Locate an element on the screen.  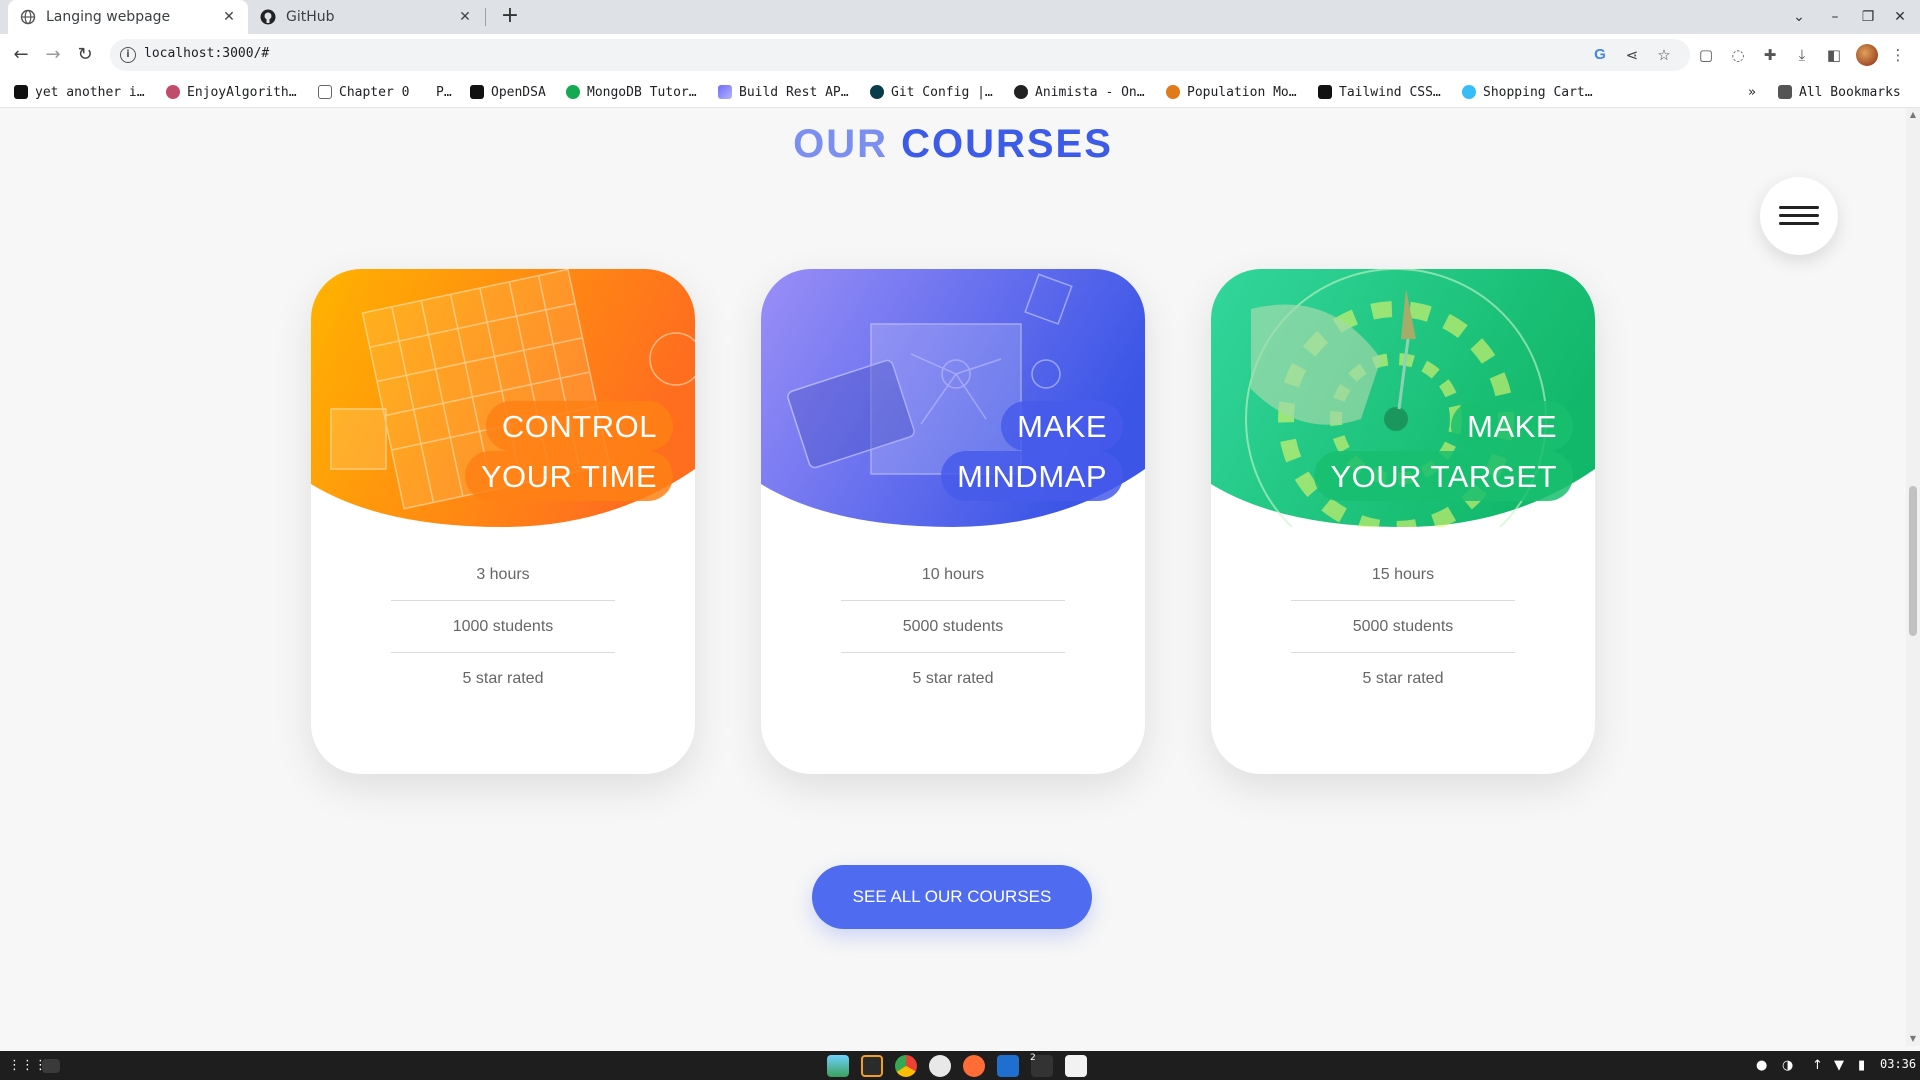
download-icon: ⤓ is located at coordinates (1802, 55).